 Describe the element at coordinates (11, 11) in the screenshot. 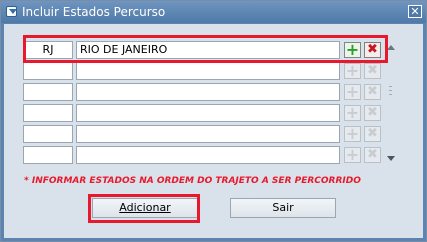

I see `app-icon` at that location.